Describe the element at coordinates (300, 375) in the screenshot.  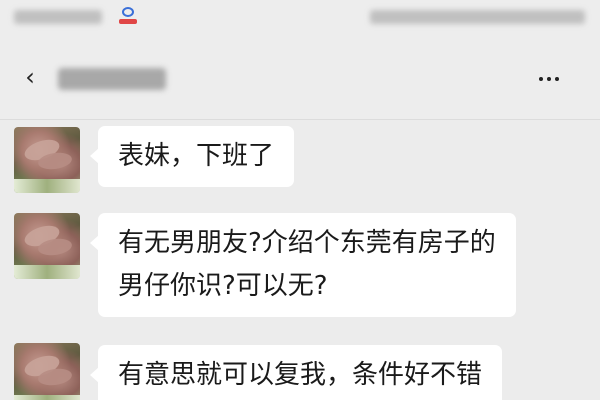
I see `message-text: 有意思就可以复我，条件好不错` at that location.